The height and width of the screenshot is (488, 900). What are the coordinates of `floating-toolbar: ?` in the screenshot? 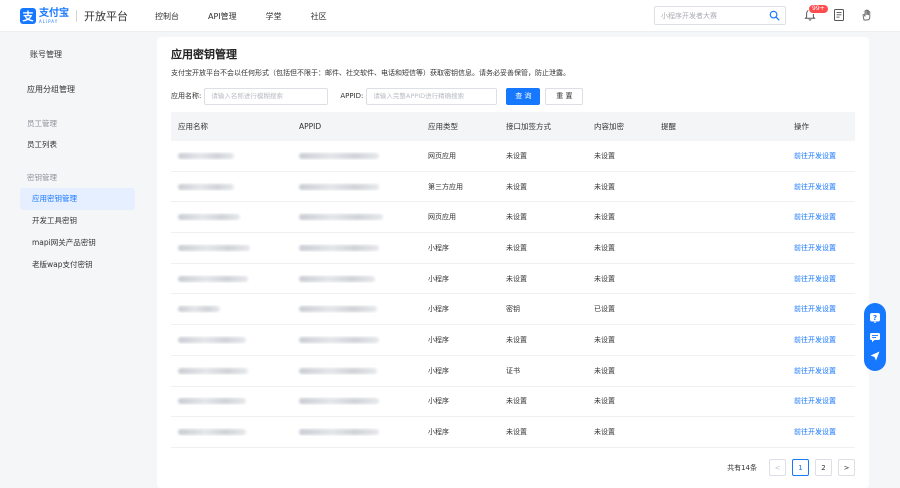 It's located at (875, 337).